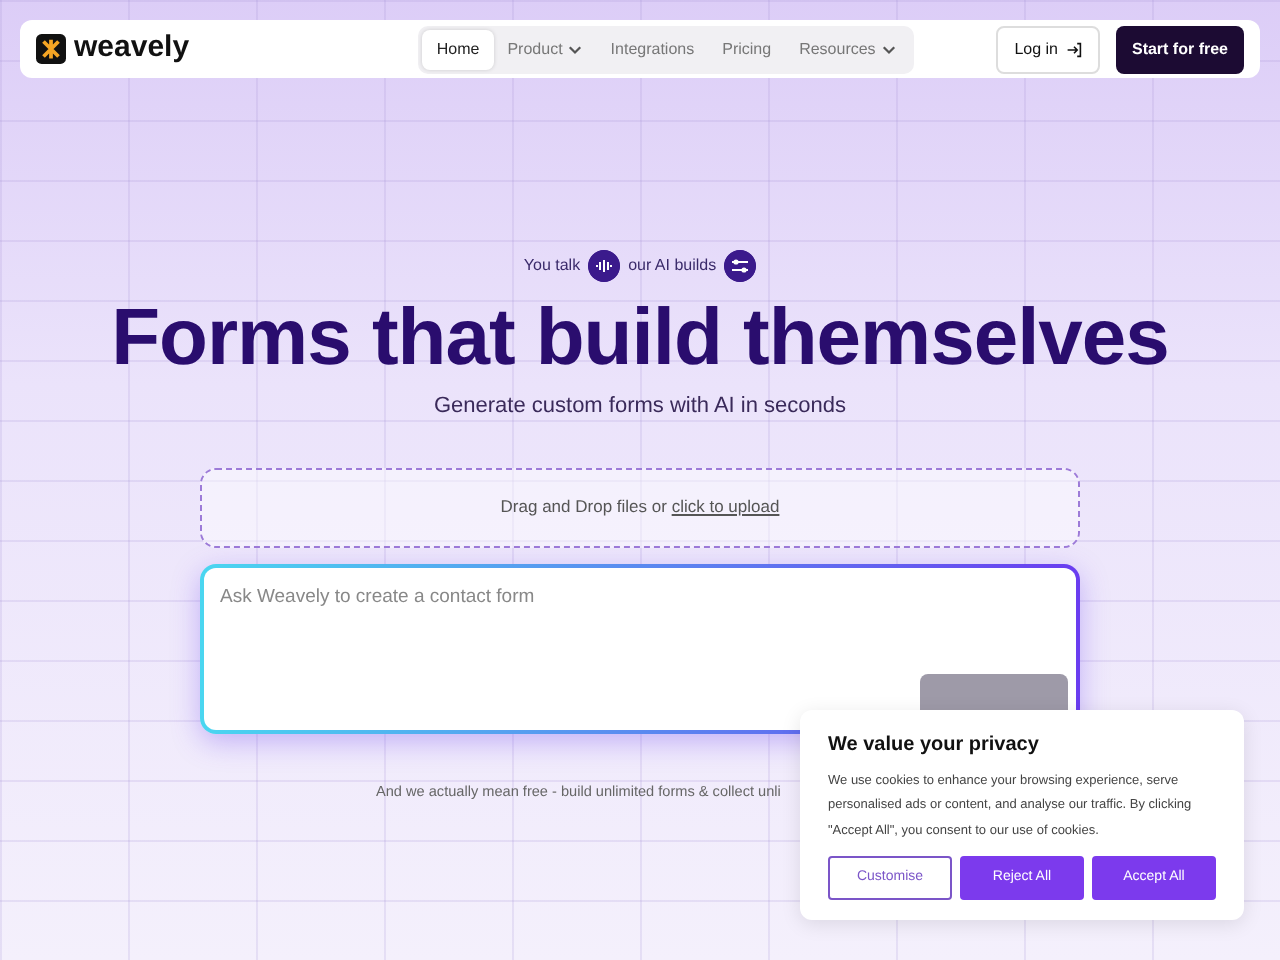 The height and width of the screenshot is (960, 1280). What do you see at coordinates (545, 49) in the screenshot?
I see `nav-tab: Product` at bounding box center [545, 49].